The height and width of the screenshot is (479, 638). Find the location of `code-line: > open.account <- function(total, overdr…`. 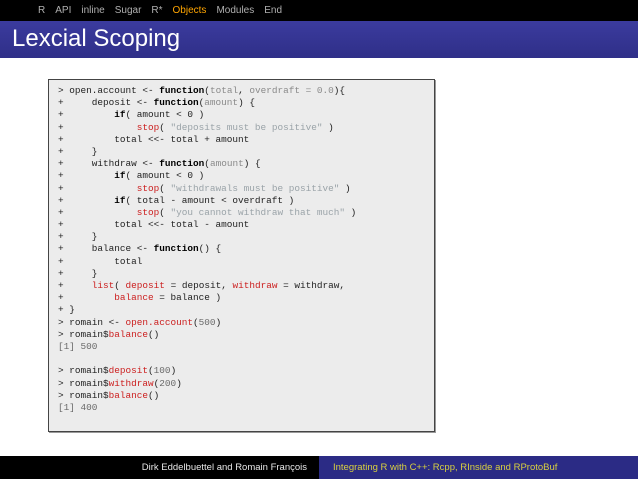

code-line: > open.account <- function(total, overdr… is located at coordinates (207, 91).